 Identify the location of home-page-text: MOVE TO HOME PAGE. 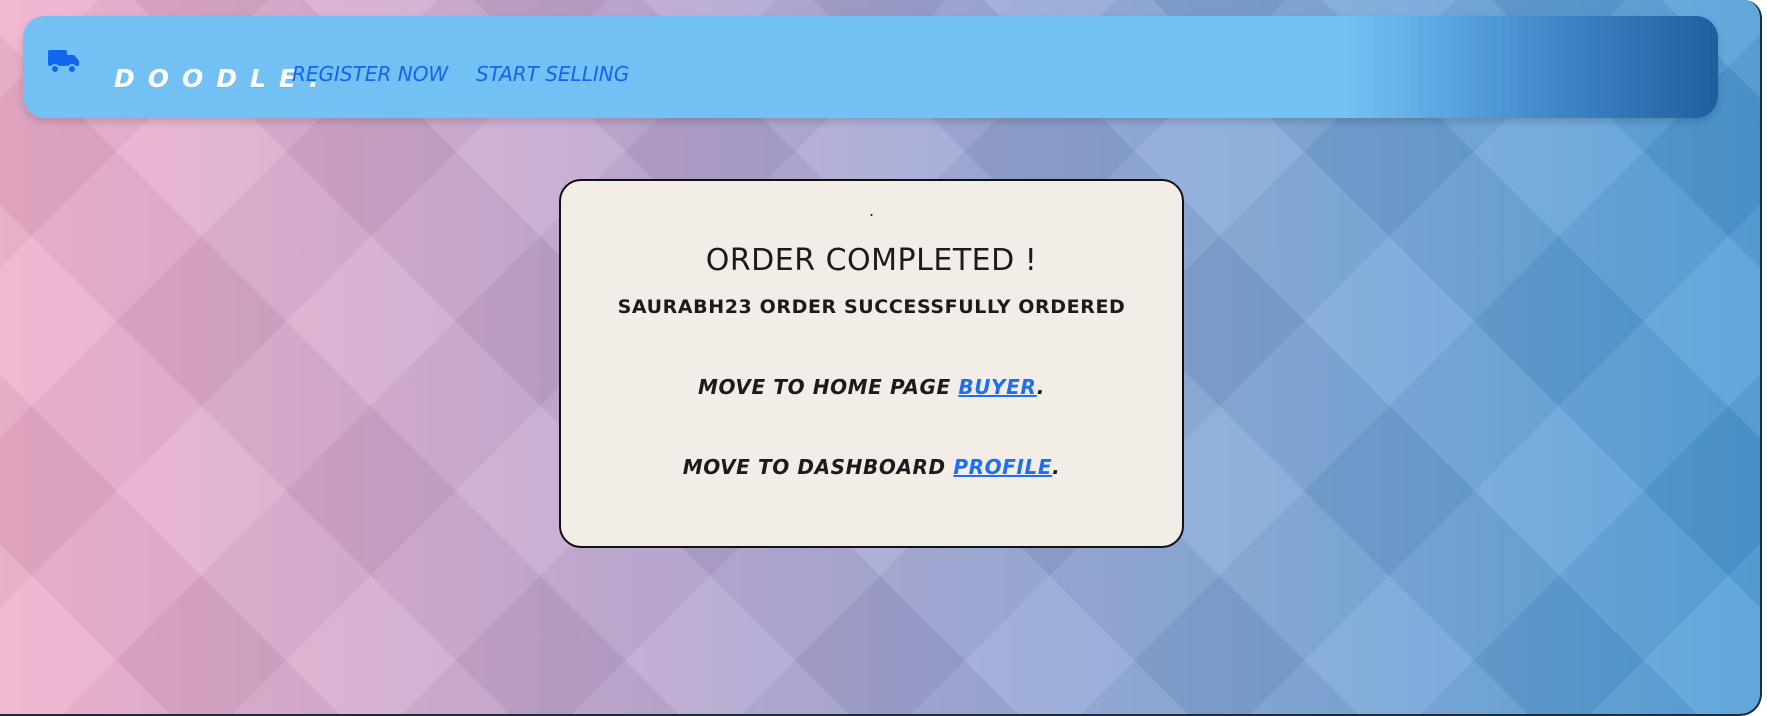
(828, 387).